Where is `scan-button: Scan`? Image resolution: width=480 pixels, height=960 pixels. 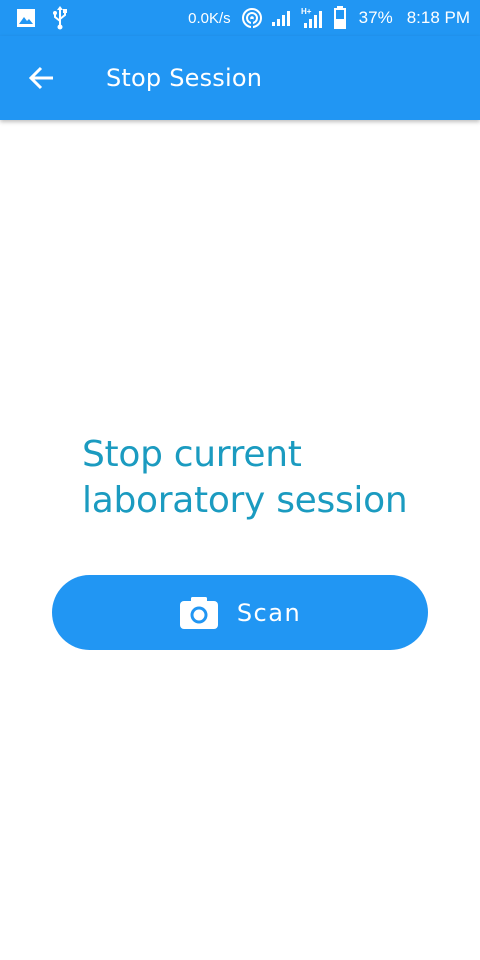
scan-button: Scan is located at coordinates (240, 612).